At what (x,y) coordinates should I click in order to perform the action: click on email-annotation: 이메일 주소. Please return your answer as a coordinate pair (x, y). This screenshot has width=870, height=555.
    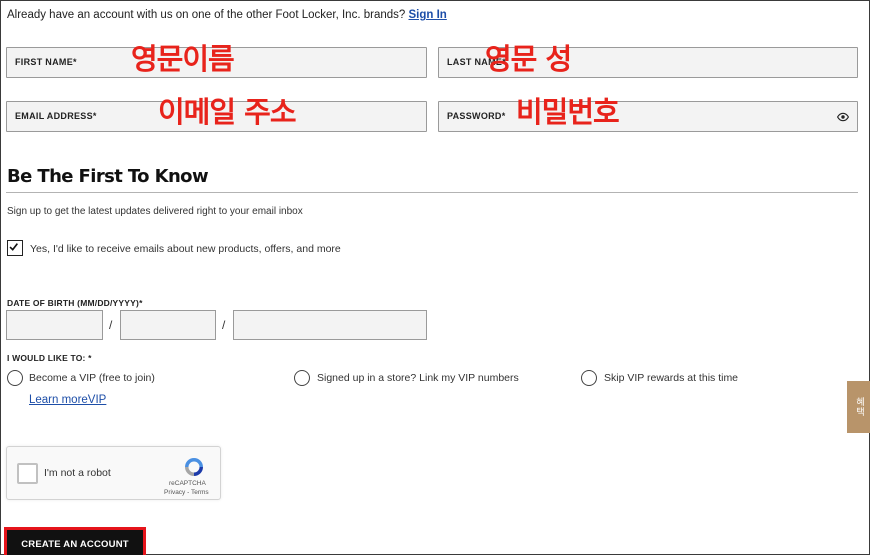
    Looking at the image, I should click on (227, 112).